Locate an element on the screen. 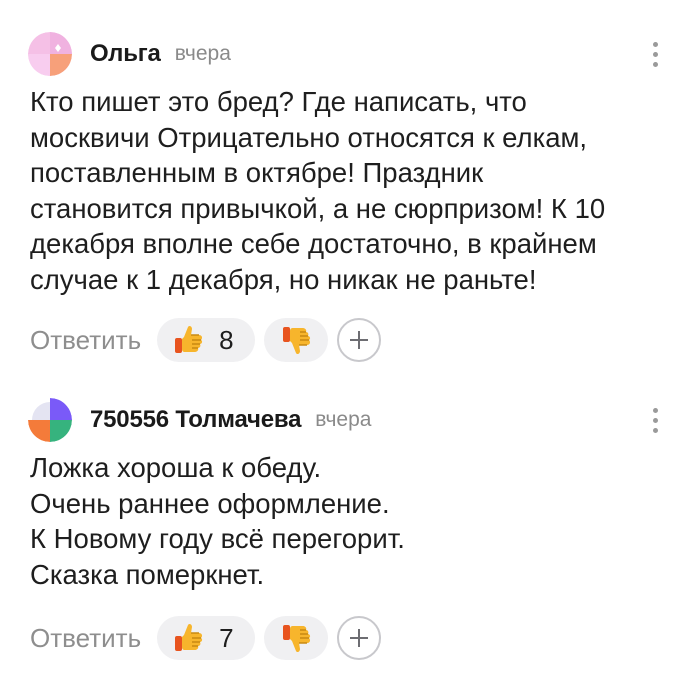 The image size is (700, 688). comment-text-line: поставленным в октябре! Праздник is located at coordinates (257, 172).